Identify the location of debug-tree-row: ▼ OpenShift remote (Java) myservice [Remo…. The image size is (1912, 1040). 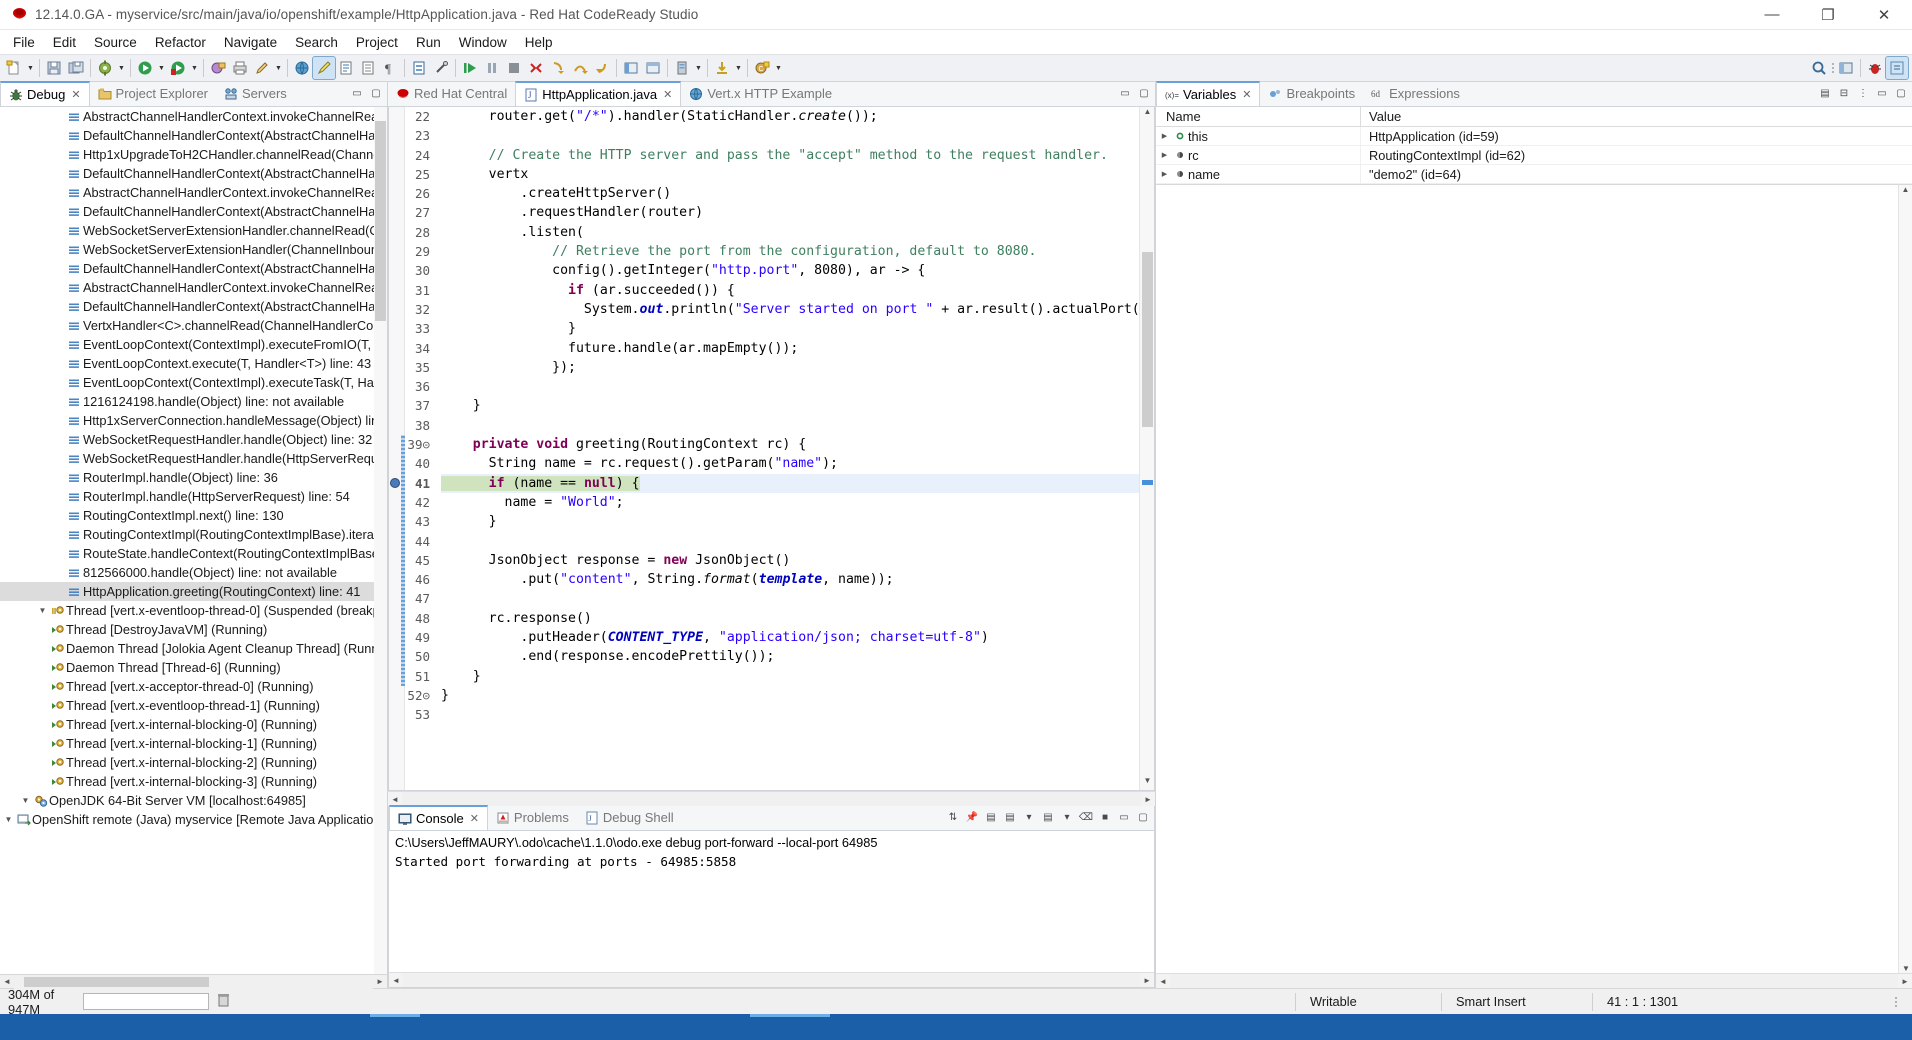
(193, 819).